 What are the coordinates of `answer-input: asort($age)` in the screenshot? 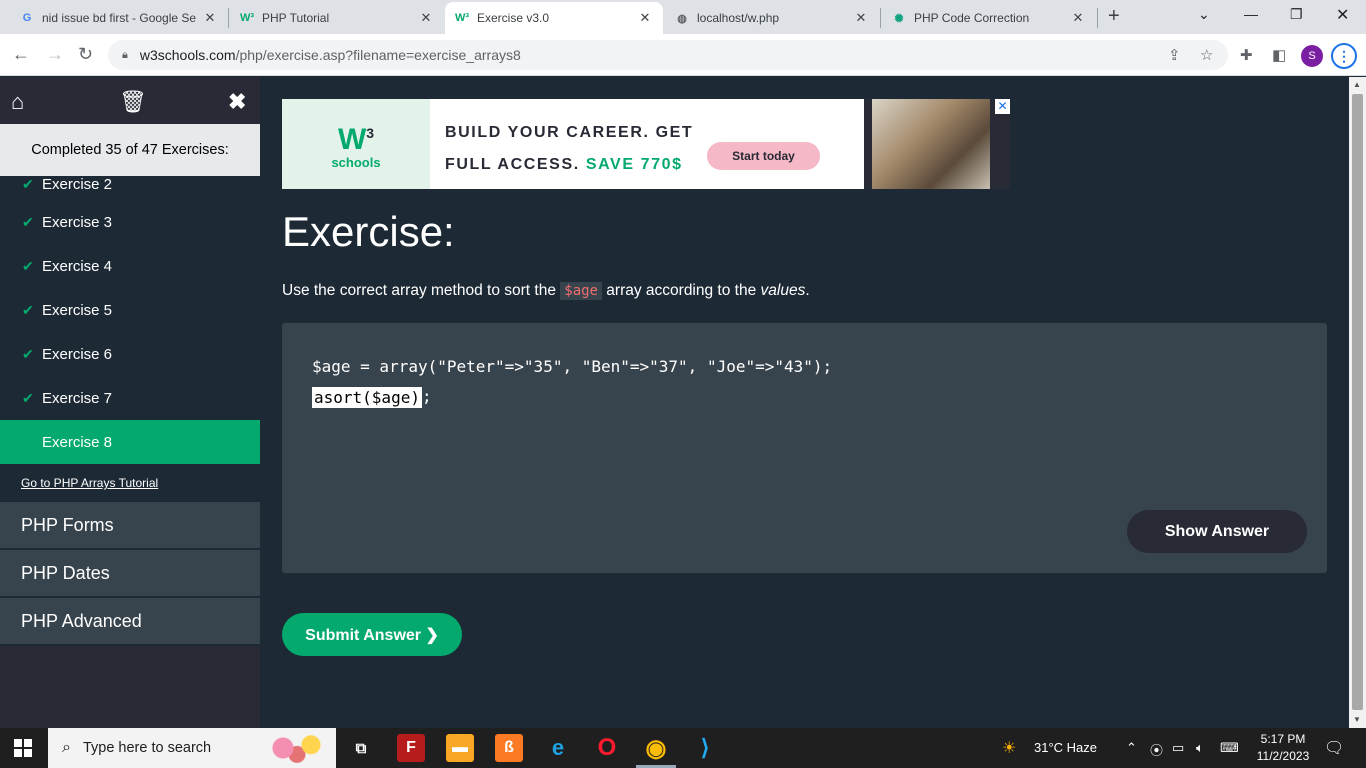 It's located at (367, 397).